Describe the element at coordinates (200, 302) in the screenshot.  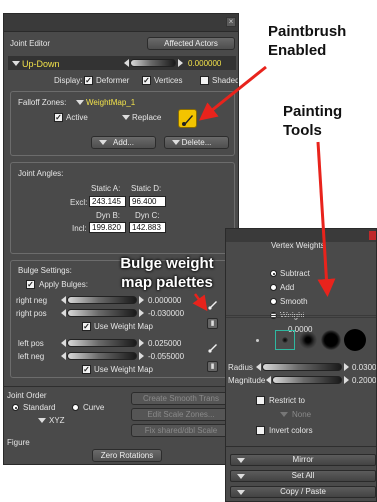
I see `bulge-palettes-arrow` at that location.